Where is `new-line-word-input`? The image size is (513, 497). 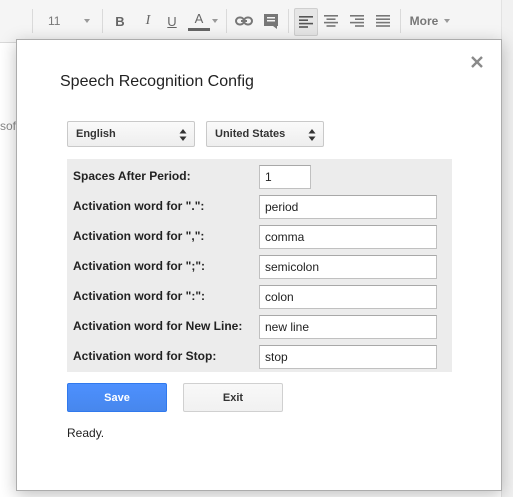 new-line-word-input is located at coordinates (348, 327).